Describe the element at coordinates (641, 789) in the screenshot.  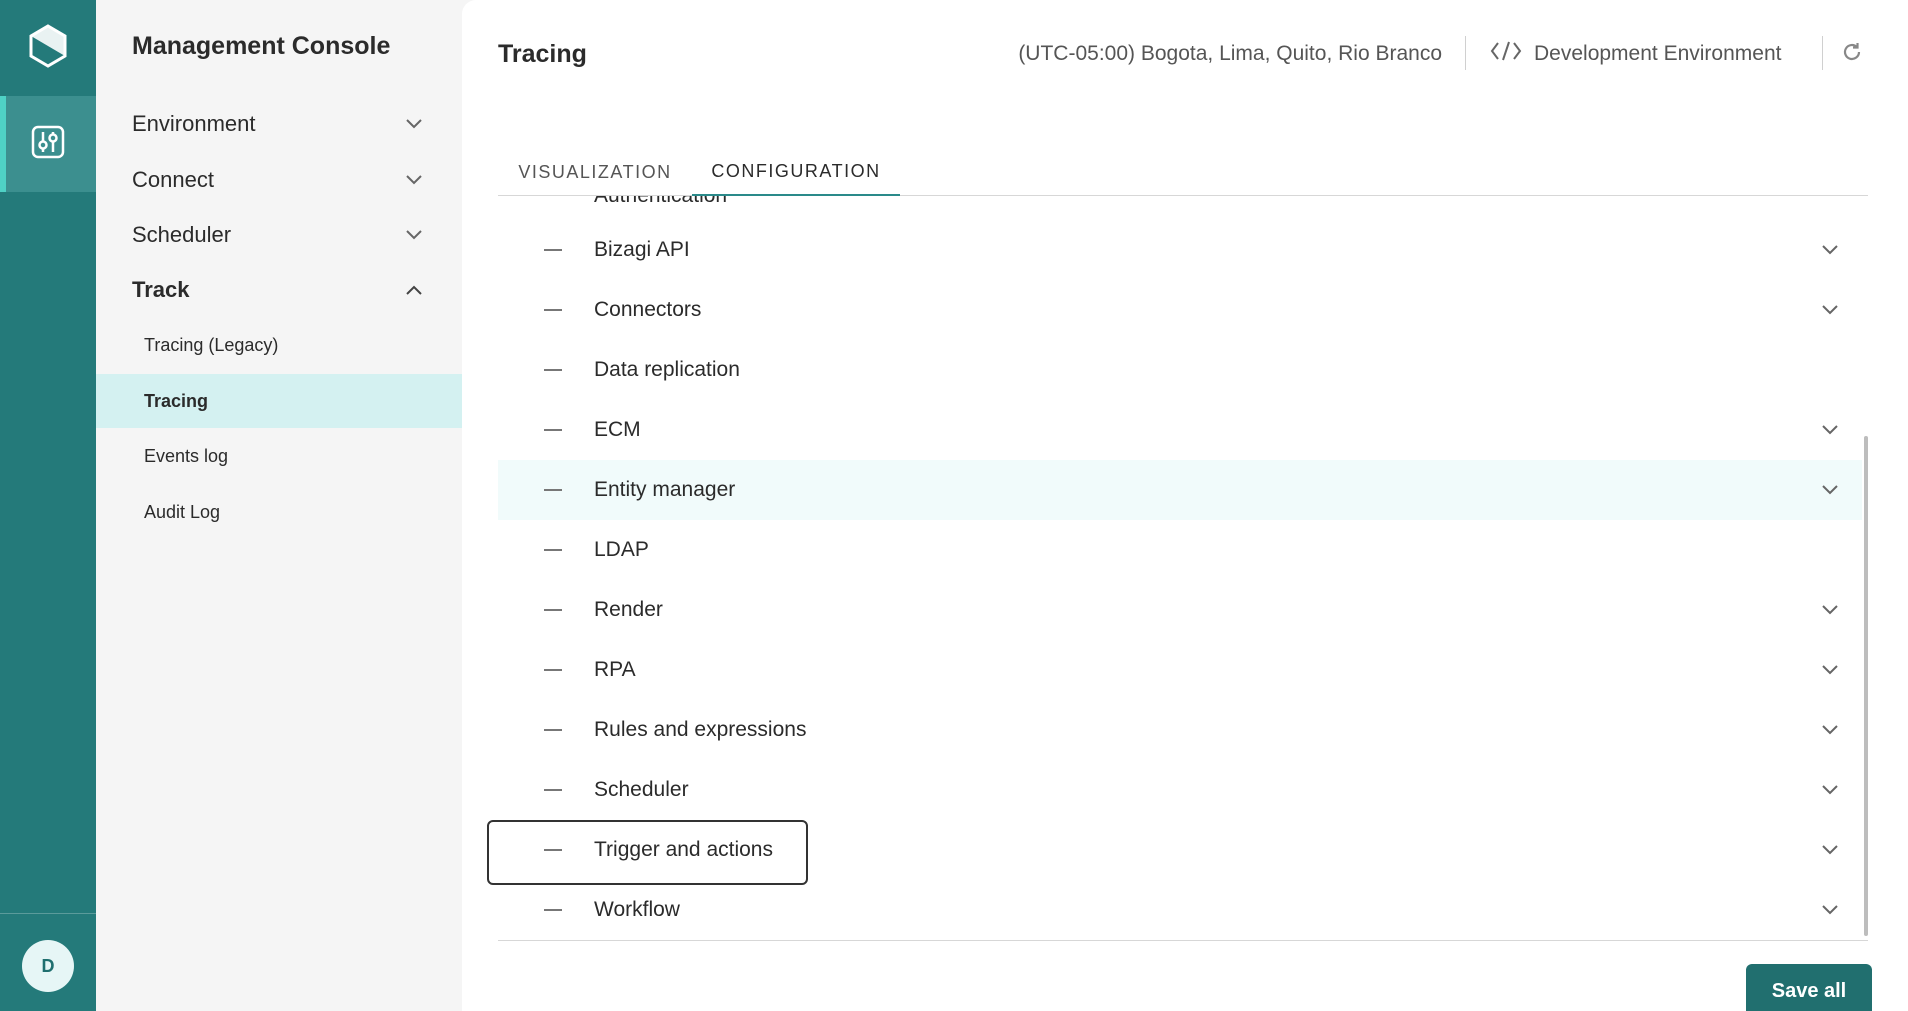
I see `list-item-label: Scheduler` at that location.